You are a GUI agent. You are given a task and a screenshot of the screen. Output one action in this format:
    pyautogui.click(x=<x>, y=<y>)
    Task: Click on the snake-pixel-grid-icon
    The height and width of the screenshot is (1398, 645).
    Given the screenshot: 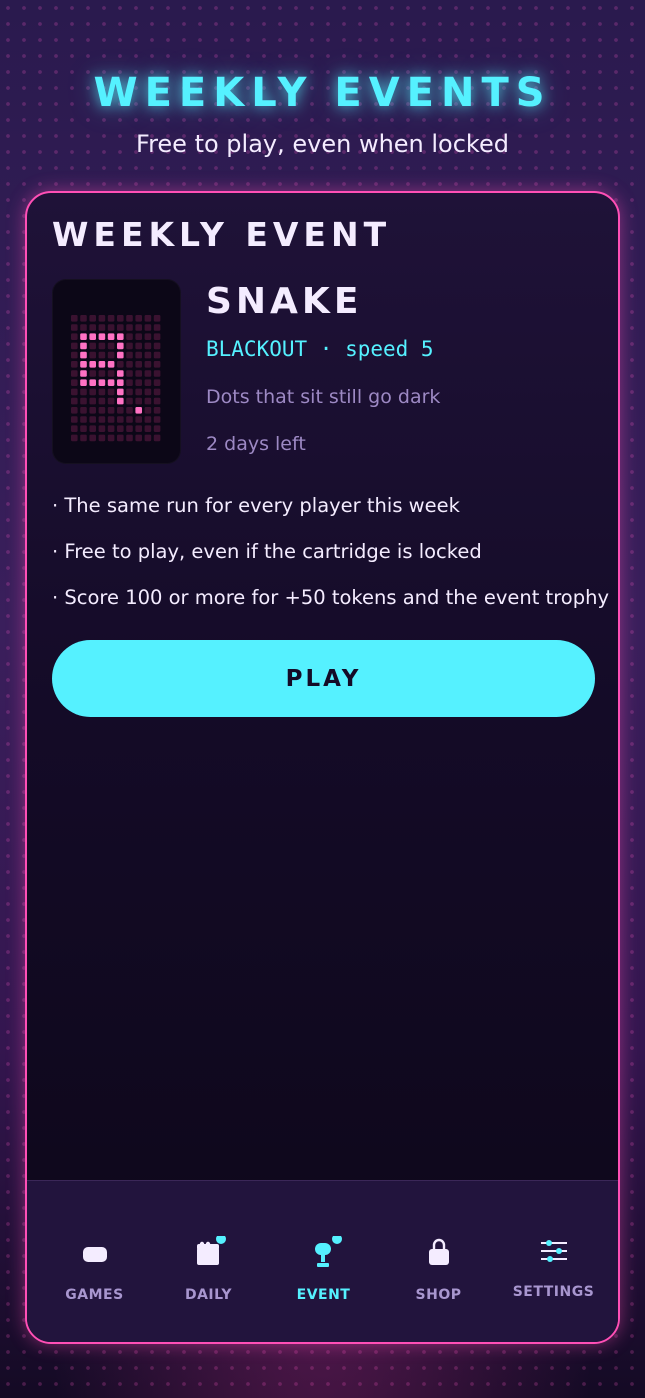 What is the action you would take?
    pyautogui.click(x=116, y=378)
    